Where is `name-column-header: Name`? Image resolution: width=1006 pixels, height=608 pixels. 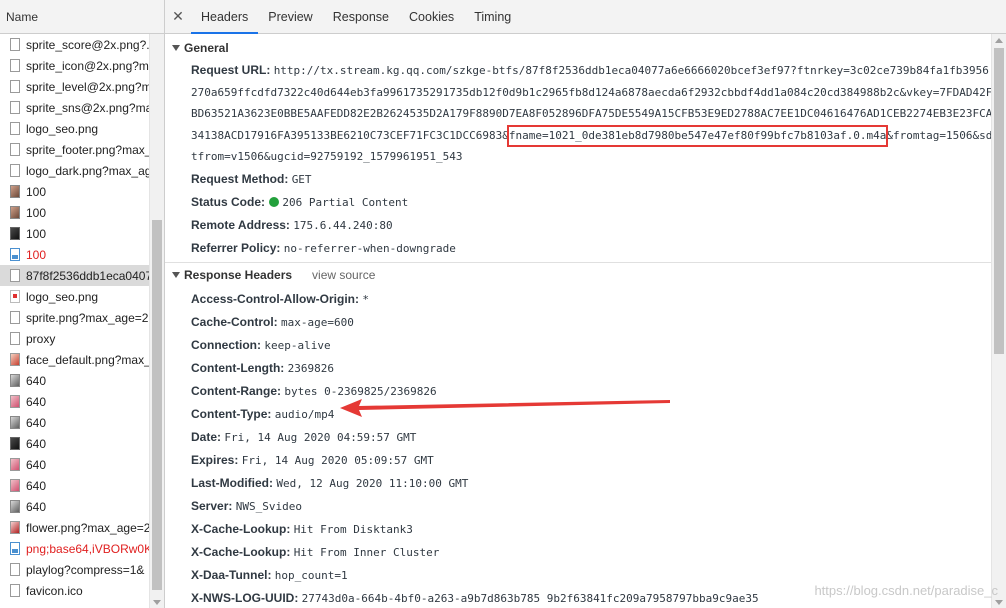 name-column-header: Name is located at coordinates (82, 17).